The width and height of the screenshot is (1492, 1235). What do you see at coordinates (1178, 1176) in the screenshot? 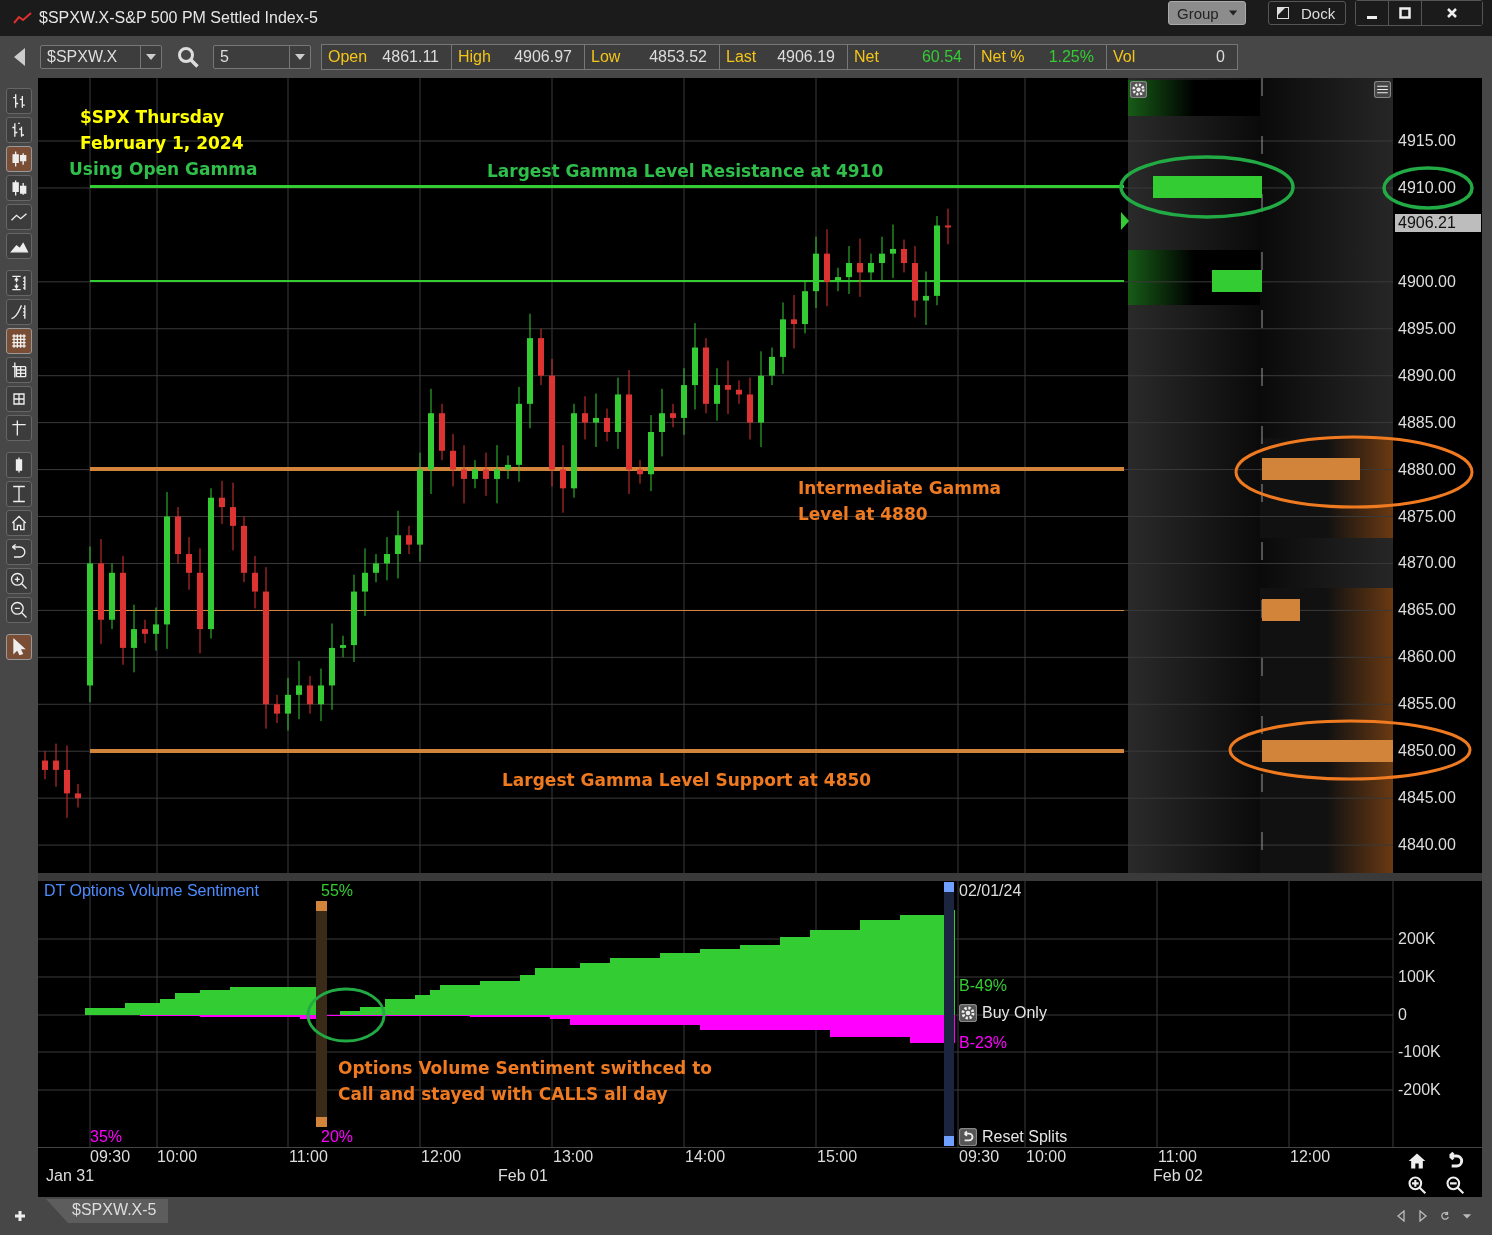
I see `date-axis-label: Feb 02` at bounding box center [1178, 1176].